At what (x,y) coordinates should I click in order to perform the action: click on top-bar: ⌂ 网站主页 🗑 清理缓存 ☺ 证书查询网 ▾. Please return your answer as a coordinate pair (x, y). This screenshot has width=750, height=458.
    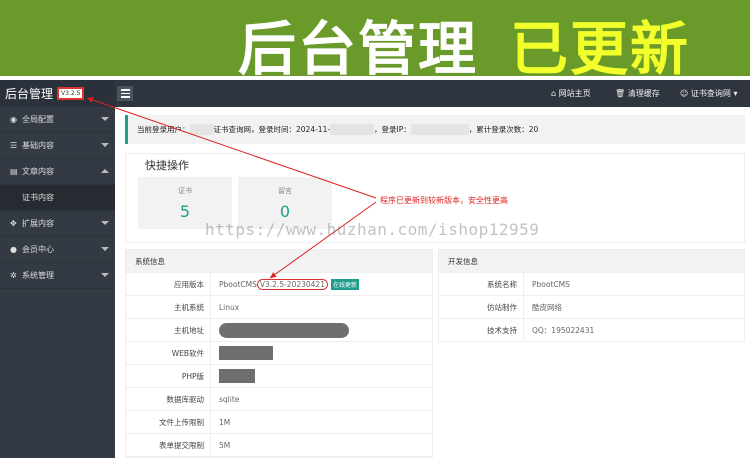
    Looking at the image, I should click on (432, 93).